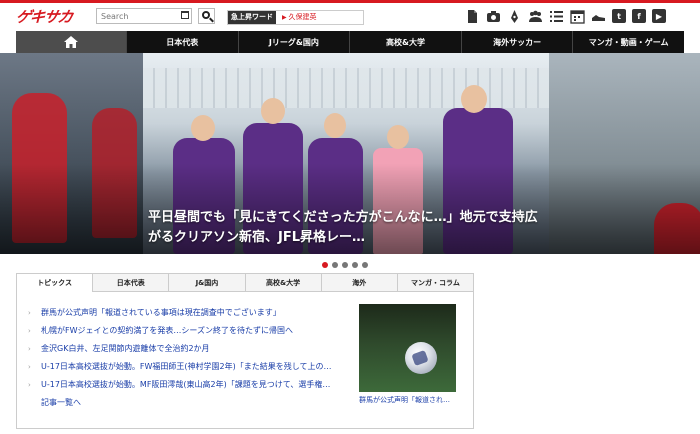 The height and width of the screenshot is (434, 700). I want to click on nav-item-jleague: Jリーグ&国内, so click(293, 42).